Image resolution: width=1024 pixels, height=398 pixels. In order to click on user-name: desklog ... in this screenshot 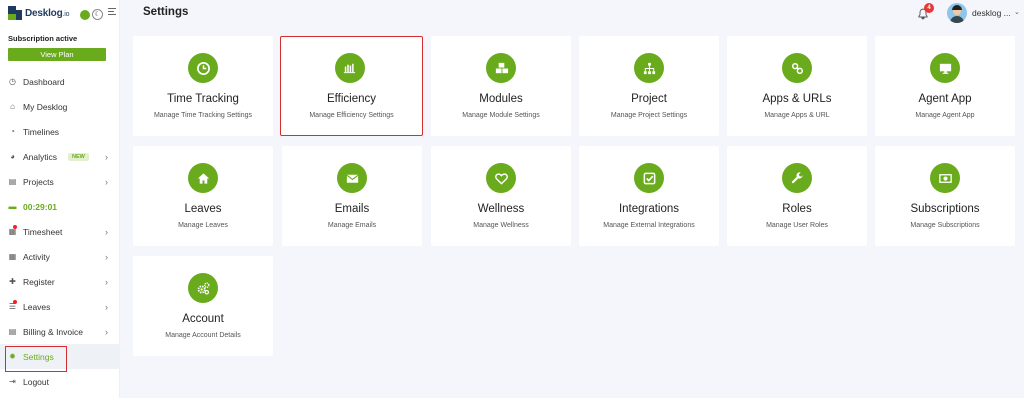, I will do `click(991, 13)`.